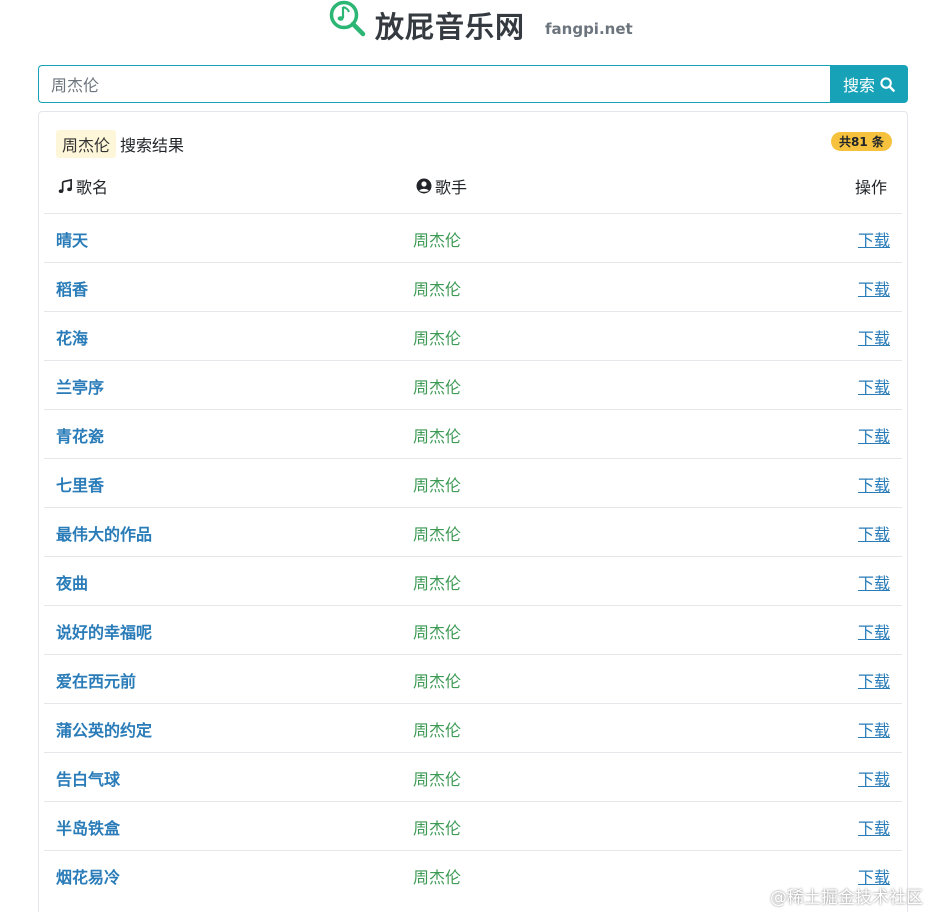 The image size is (929, 912). I want to click on song-link: 半岛铁盒, so click(88, 827).